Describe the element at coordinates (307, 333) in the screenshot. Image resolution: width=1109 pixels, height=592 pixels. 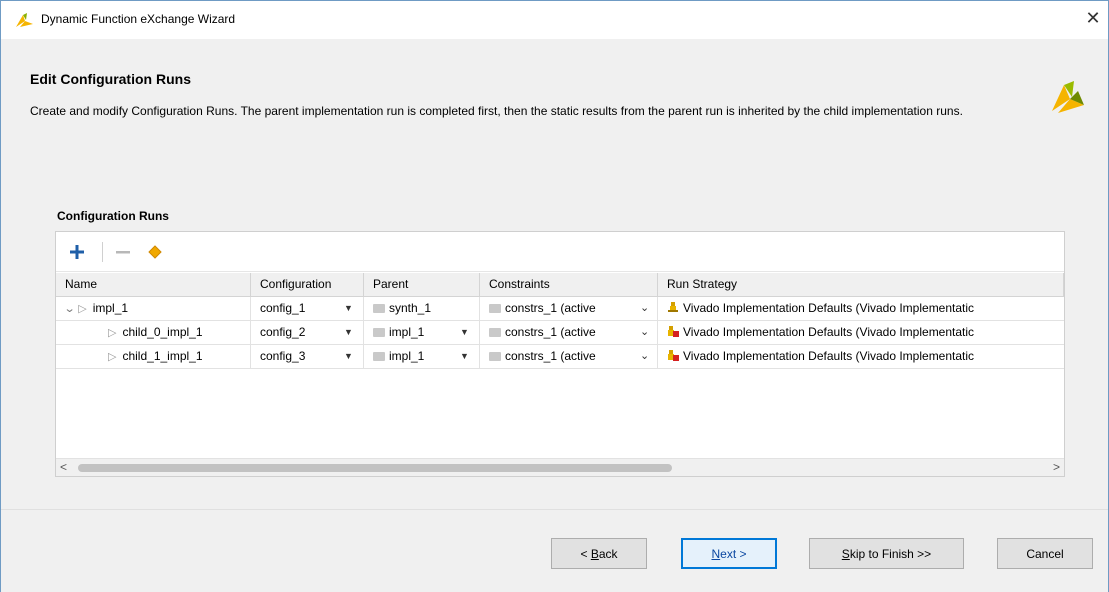
I see `configuration-cell: config_2 ▼` at that location.